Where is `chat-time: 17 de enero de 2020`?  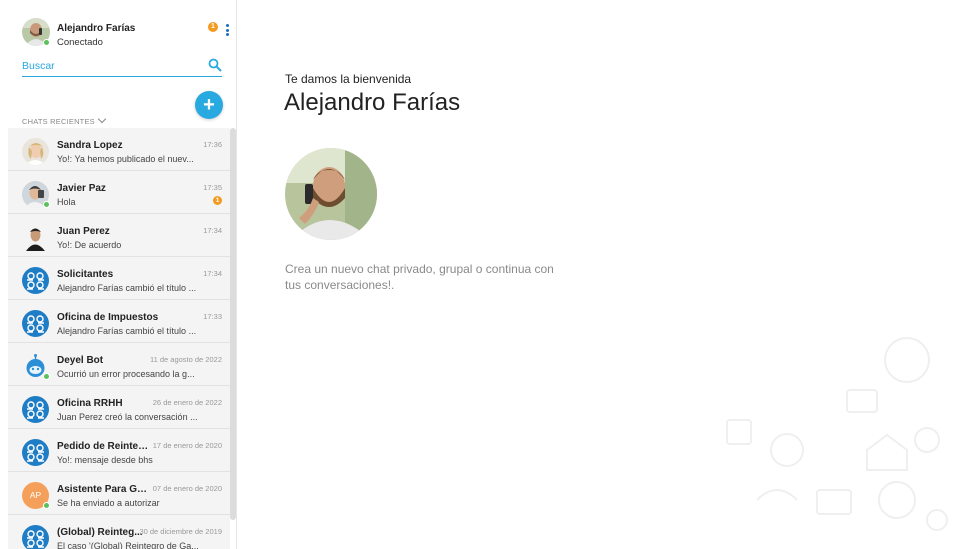
chat-time: 17 de enero de 2020 is located at coordinates (187, 445).